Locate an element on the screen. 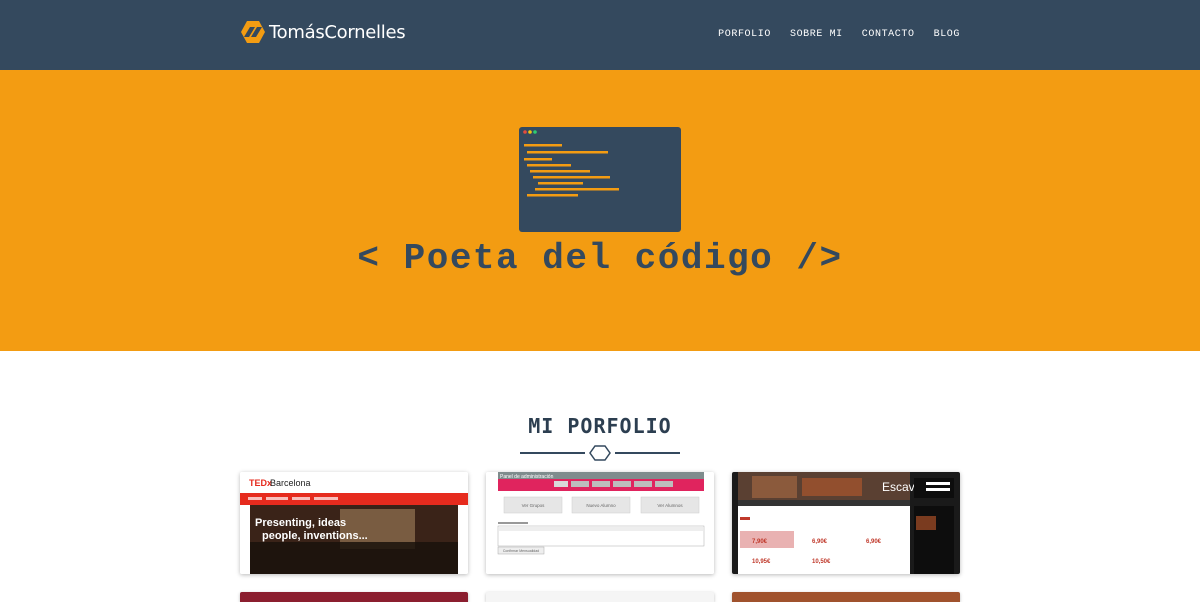 This screenshot has width=1200, height=602. nav-blog: BLOG is located at coordinates (947, 34).